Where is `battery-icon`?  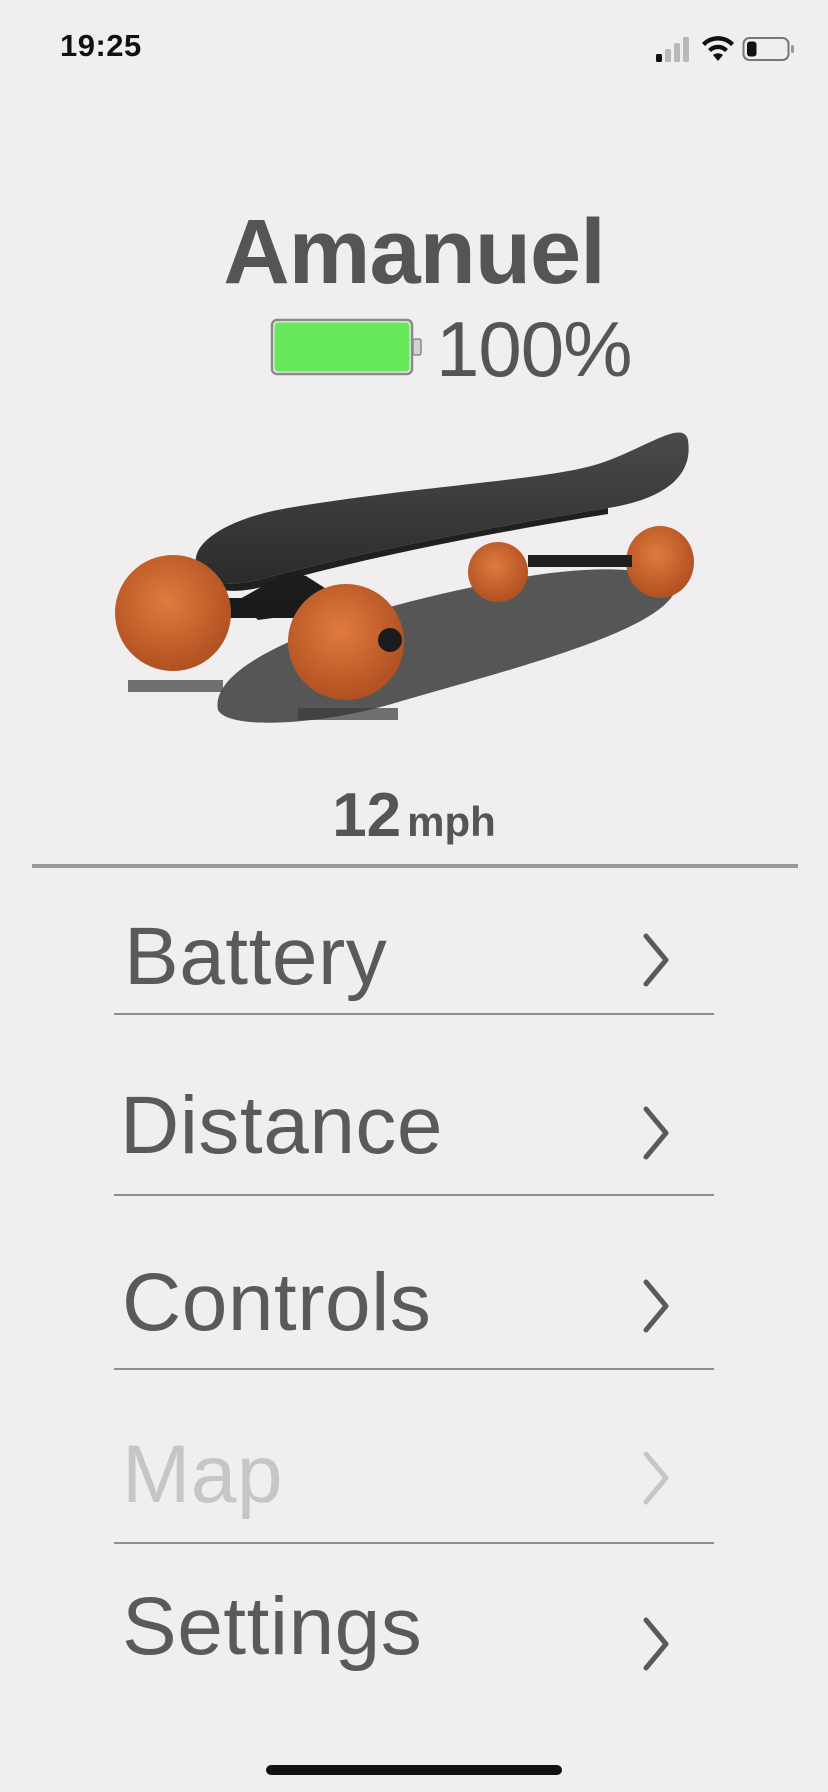
battery-icon is located at coordinates (346, 347).